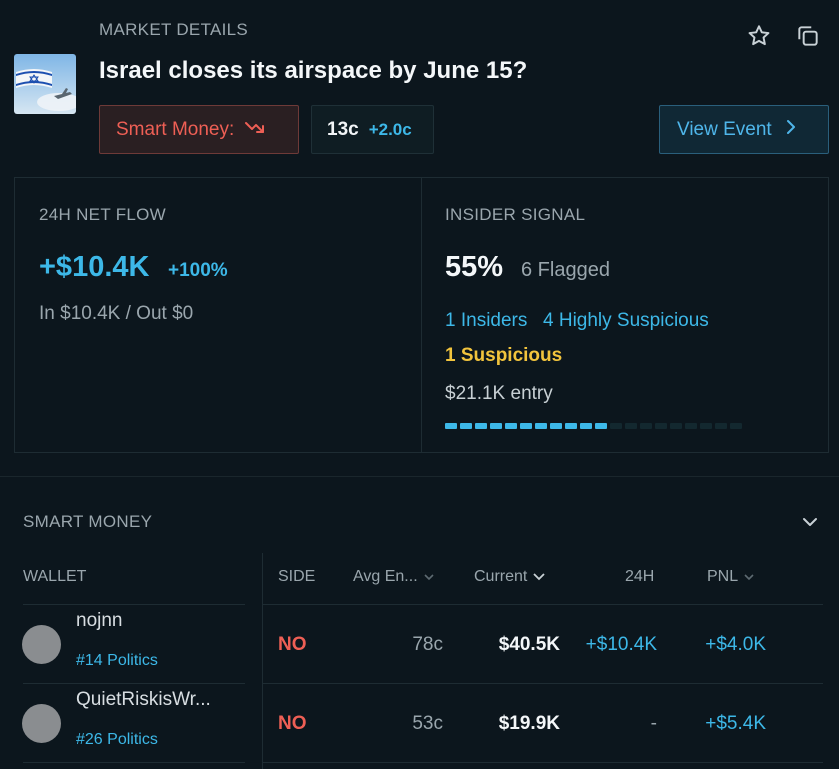 This screenshot has width=839, height=769. I want to click on column-header-wallet: WALLET, so click(55, 576).